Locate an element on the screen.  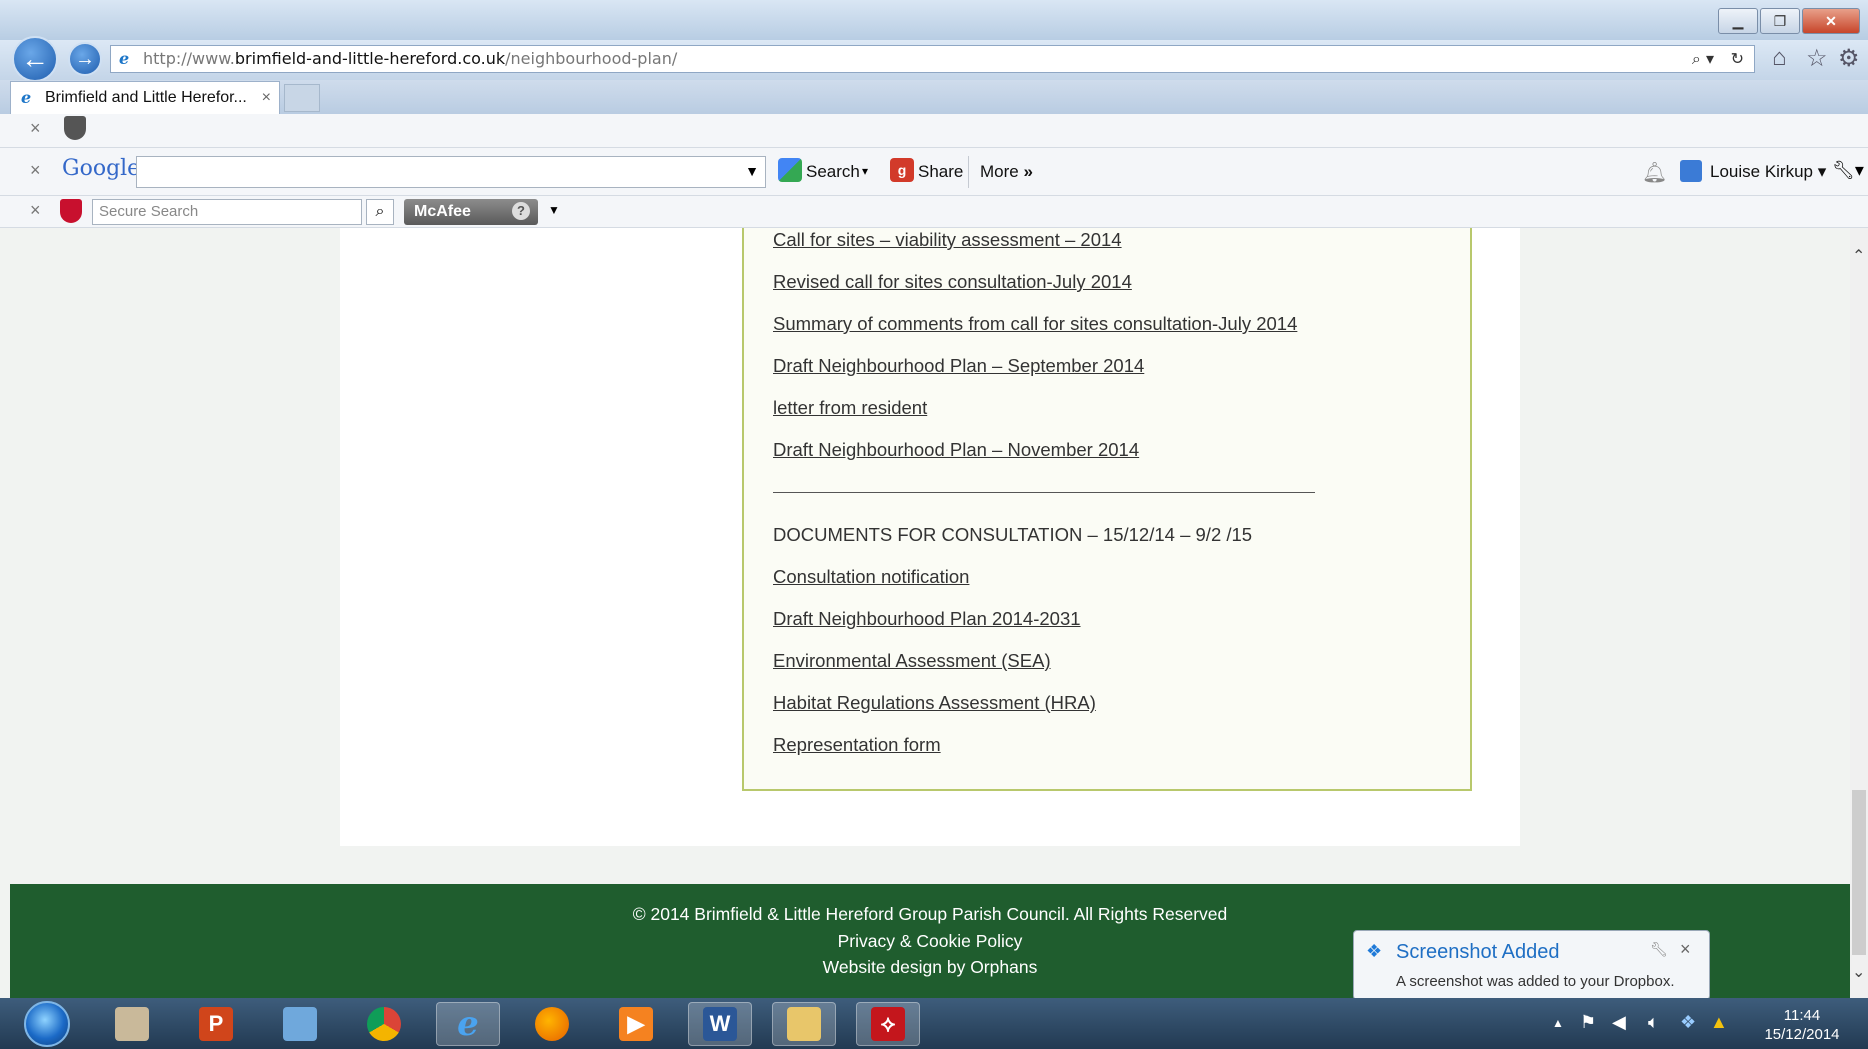
taskbar-acrobat: ⟡ is located at coordinates (888, 1024).